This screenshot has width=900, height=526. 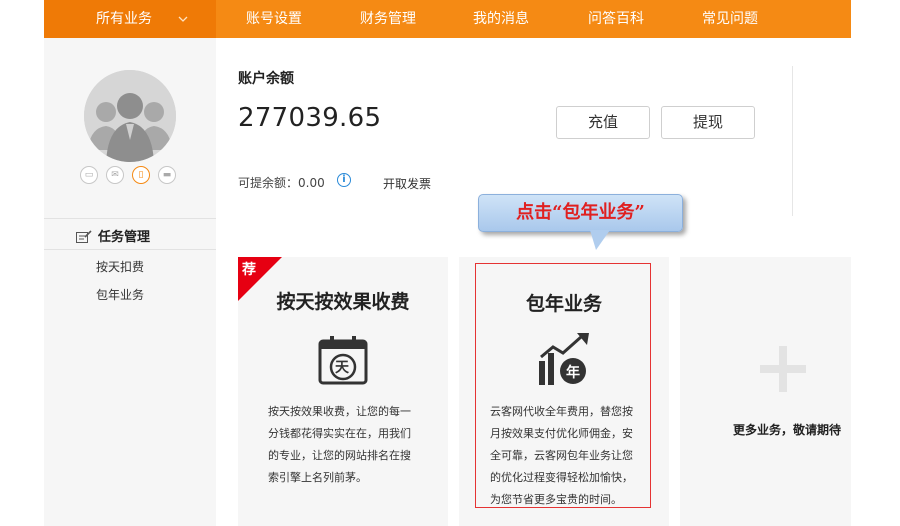 What do you see at coordinates (339, 411) in the screenshot?
I see `desc-line: 按天按效果收费，让您的每一` at bounding box center [339, 411].